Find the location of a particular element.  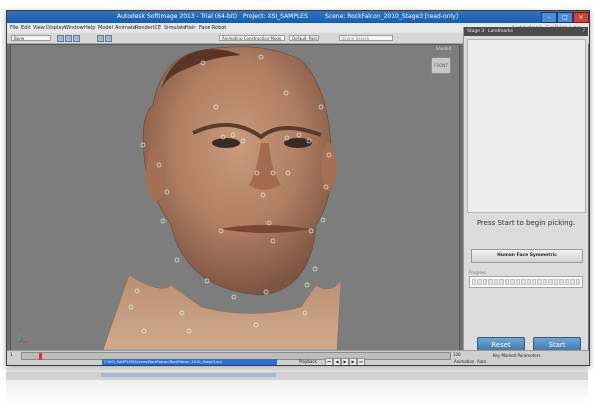

stage-label: Stage 3 is located at coordinates (475, 31).